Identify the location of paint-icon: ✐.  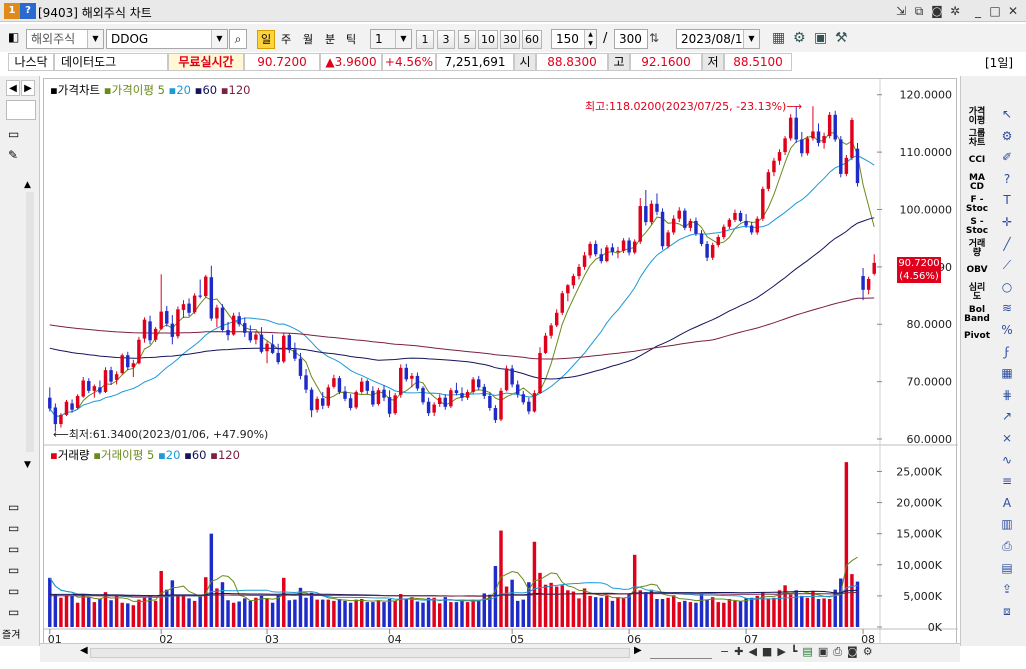
(1007, 157).